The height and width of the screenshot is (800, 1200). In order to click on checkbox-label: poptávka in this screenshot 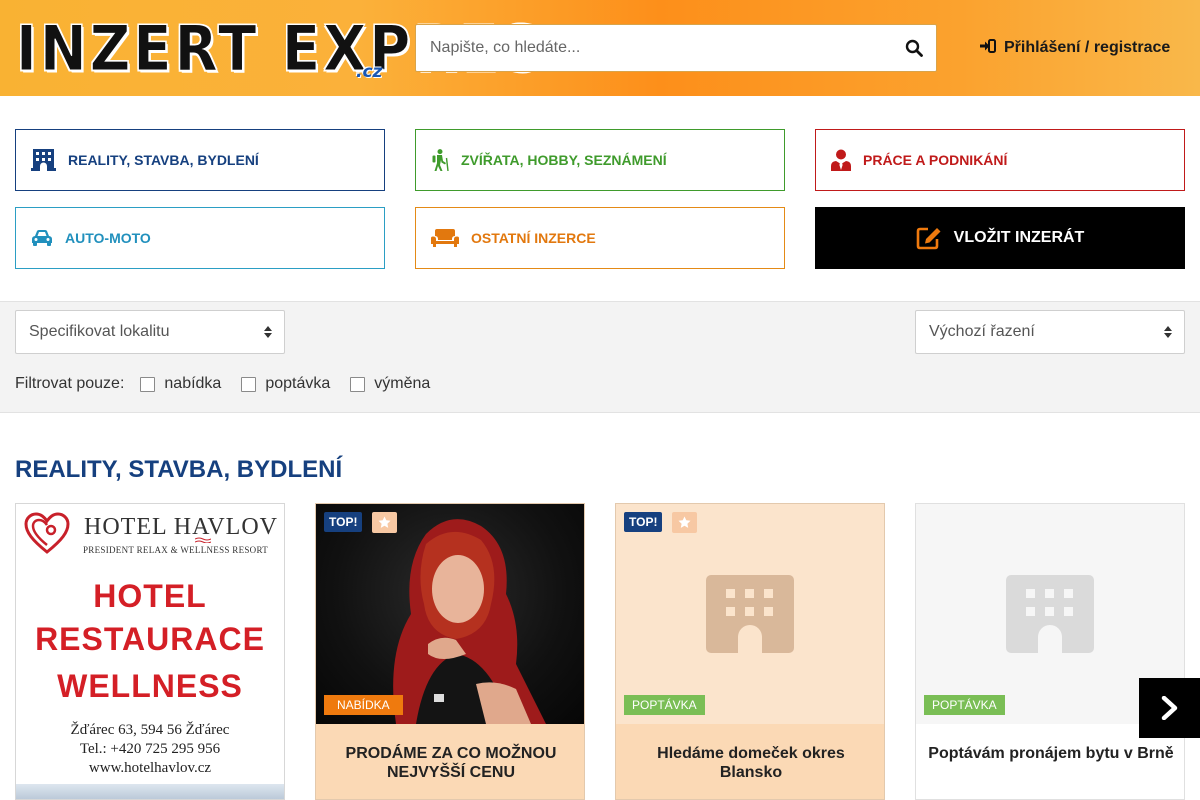, I will do `click(298, 383)`.